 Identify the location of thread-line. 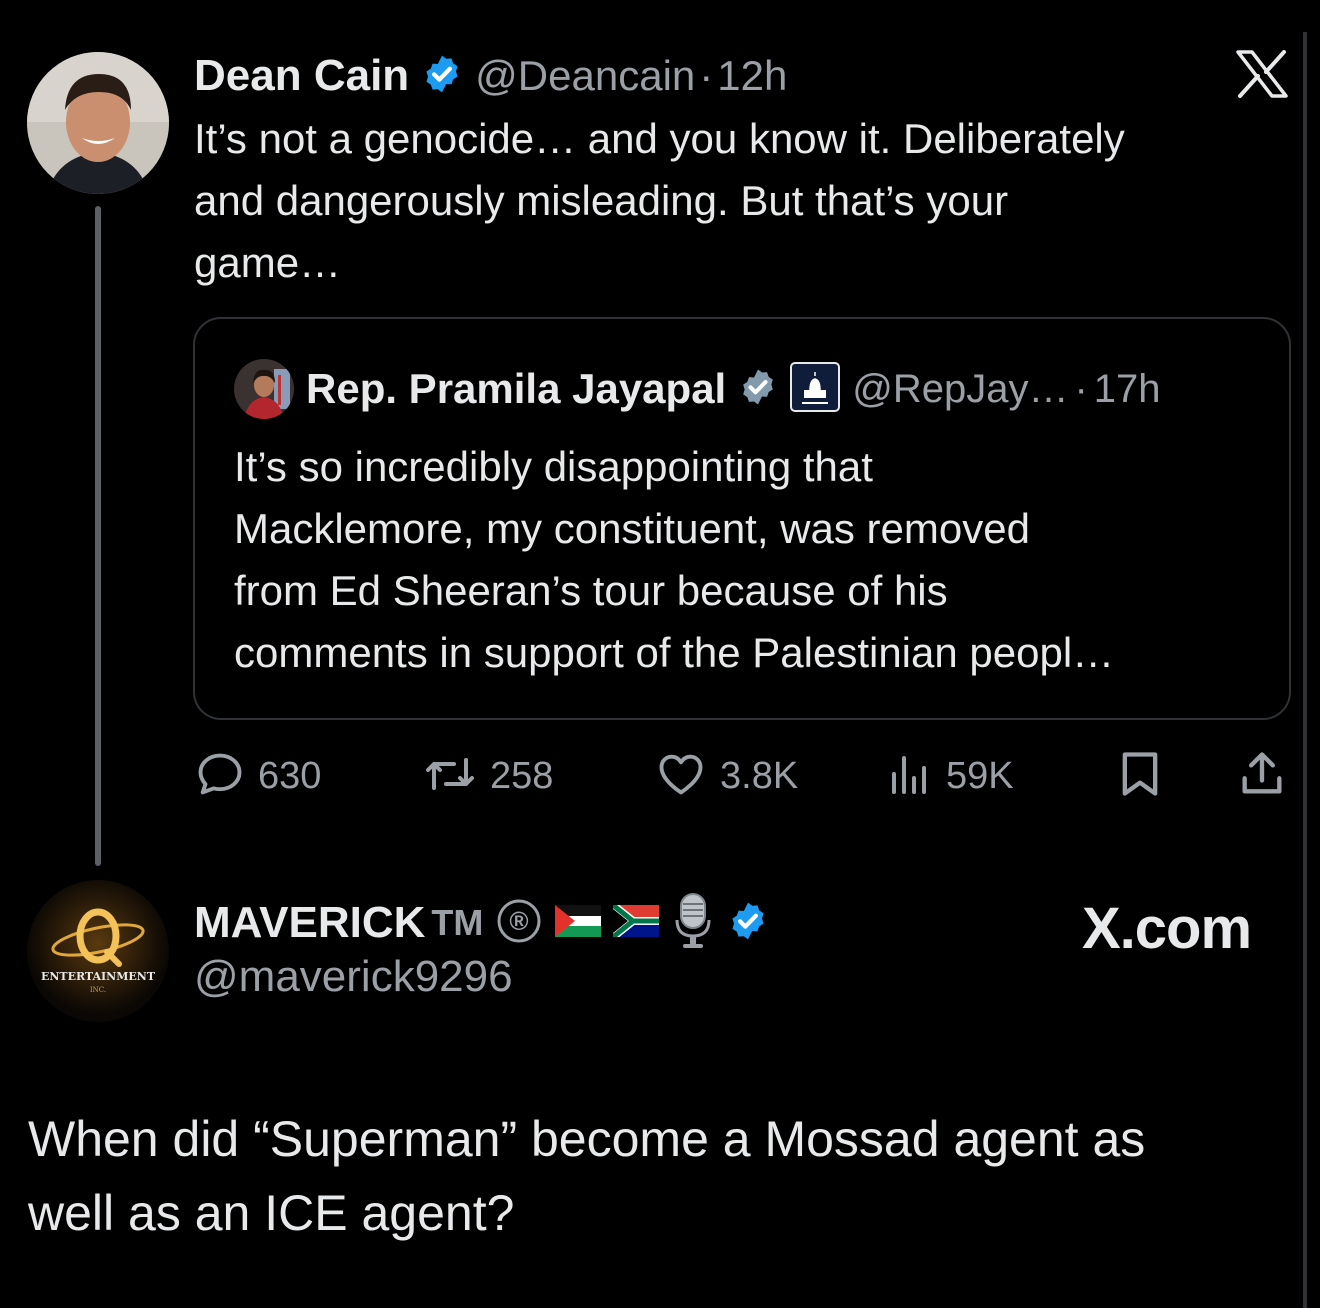
(98, 536).